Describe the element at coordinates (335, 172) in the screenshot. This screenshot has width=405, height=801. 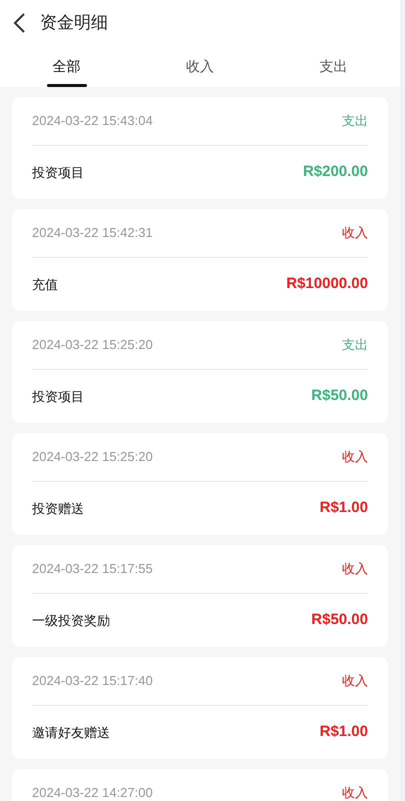
I see `record-amount: R$200.00` at that location.